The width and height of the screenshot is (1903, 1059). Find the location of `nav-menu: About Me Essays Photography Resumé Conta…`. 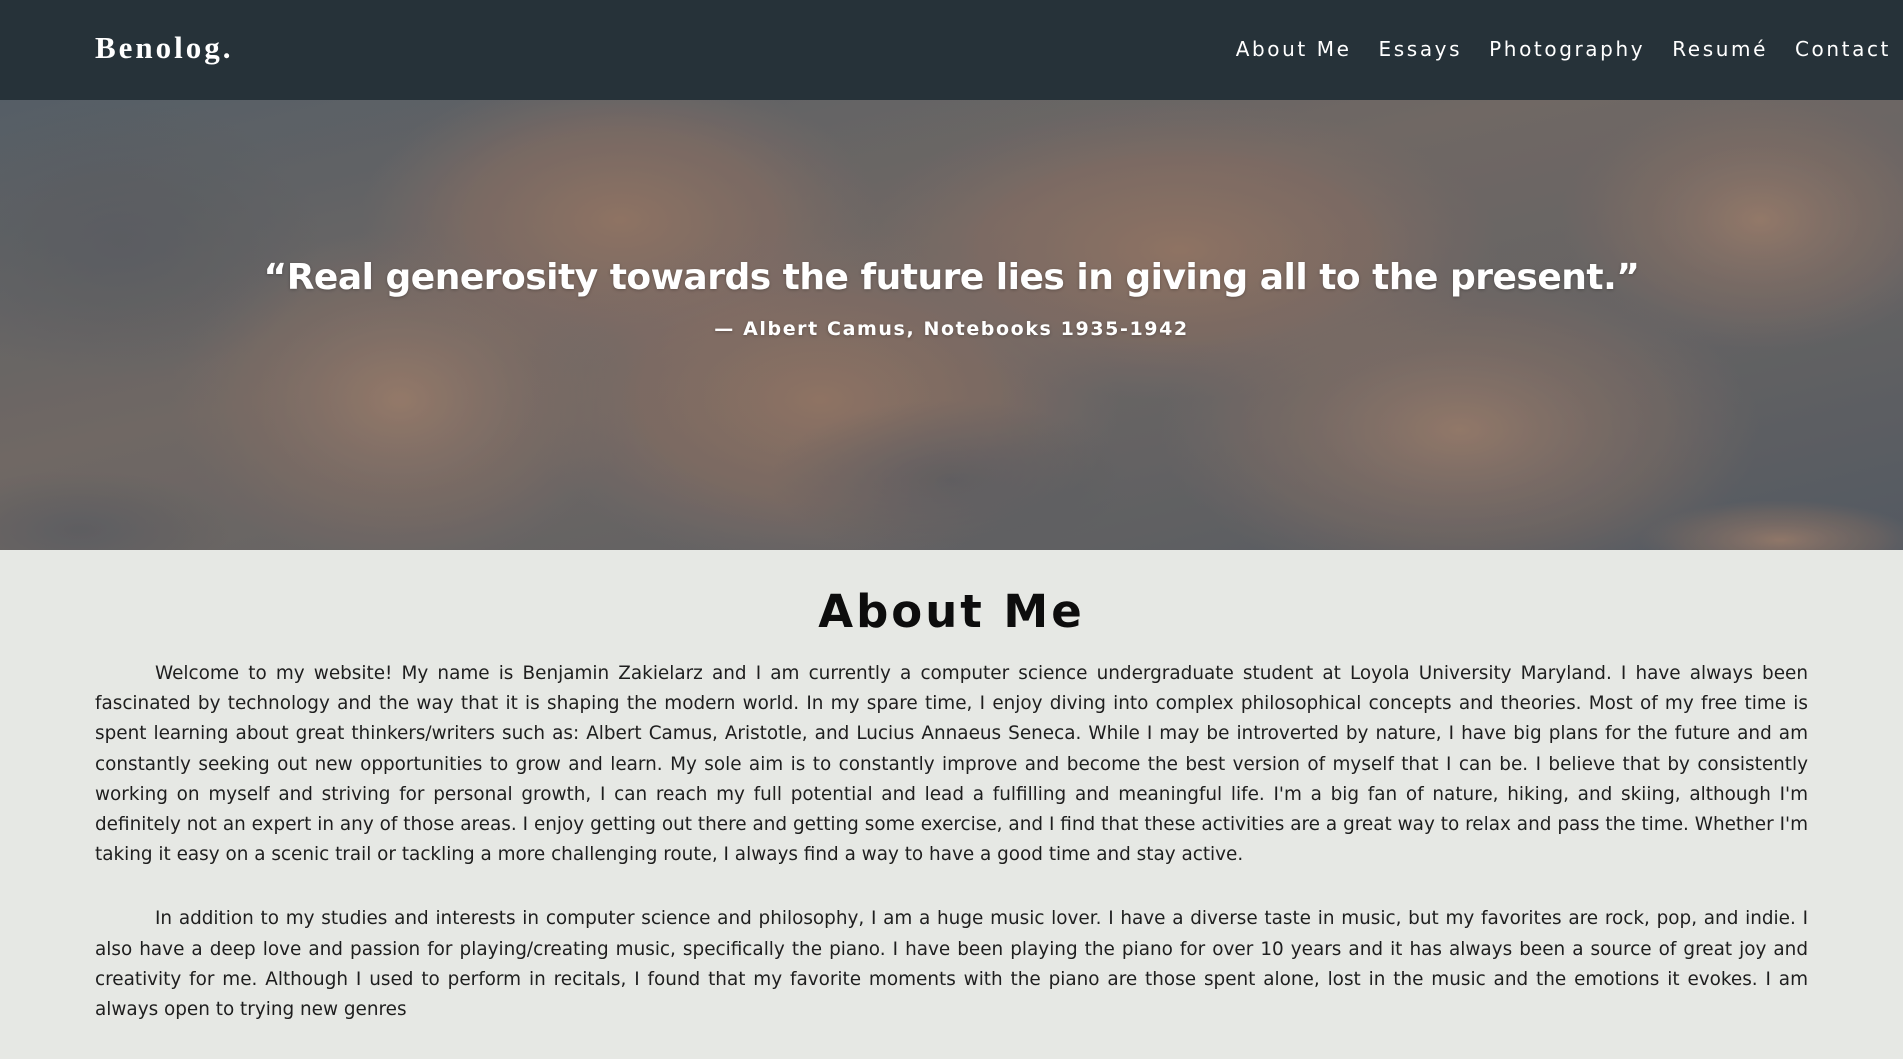

nav-menu: About Me Essays Photography Resumé Conta… is located at coordinates (1563, 49).